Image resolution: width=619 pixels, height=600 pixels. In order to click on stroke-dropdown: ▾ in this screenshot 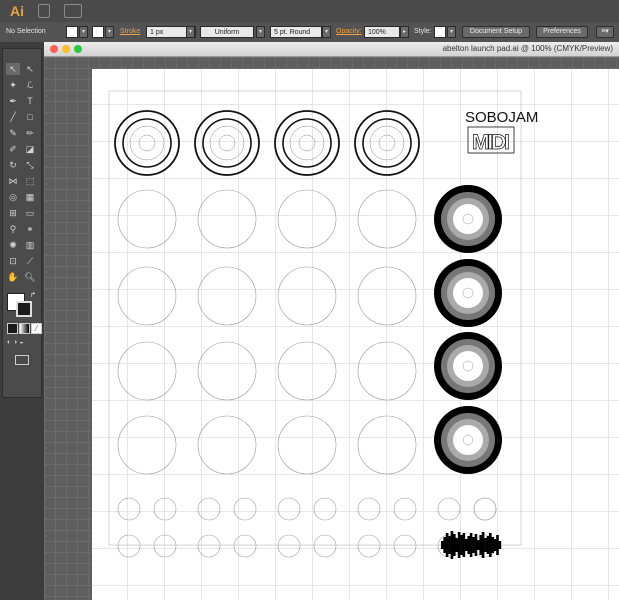, I will do `click(109, 32)`.